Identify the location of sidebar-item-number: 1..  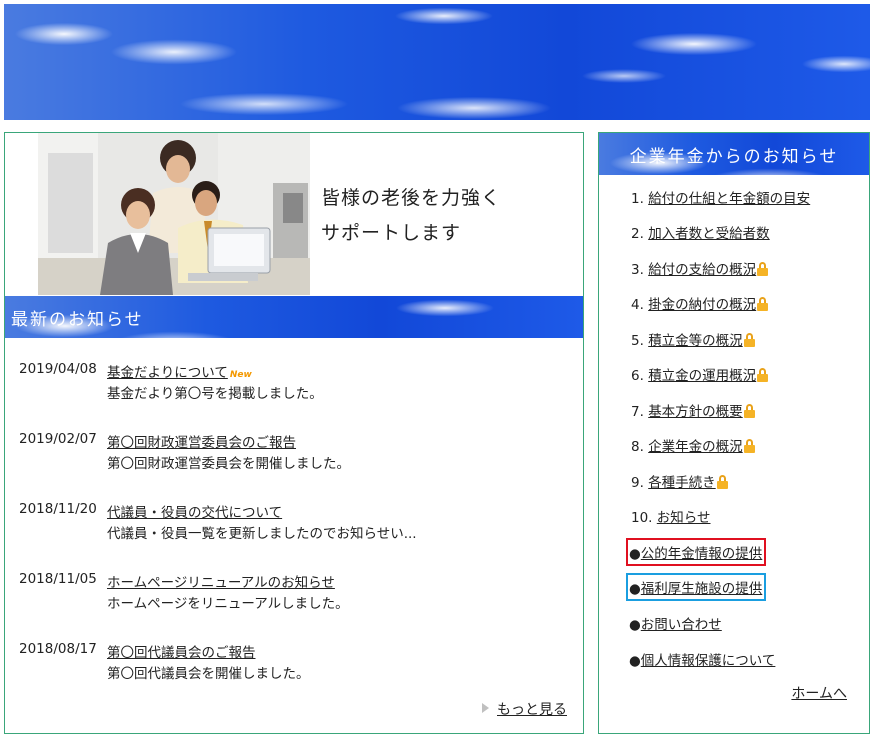
(637, 199).